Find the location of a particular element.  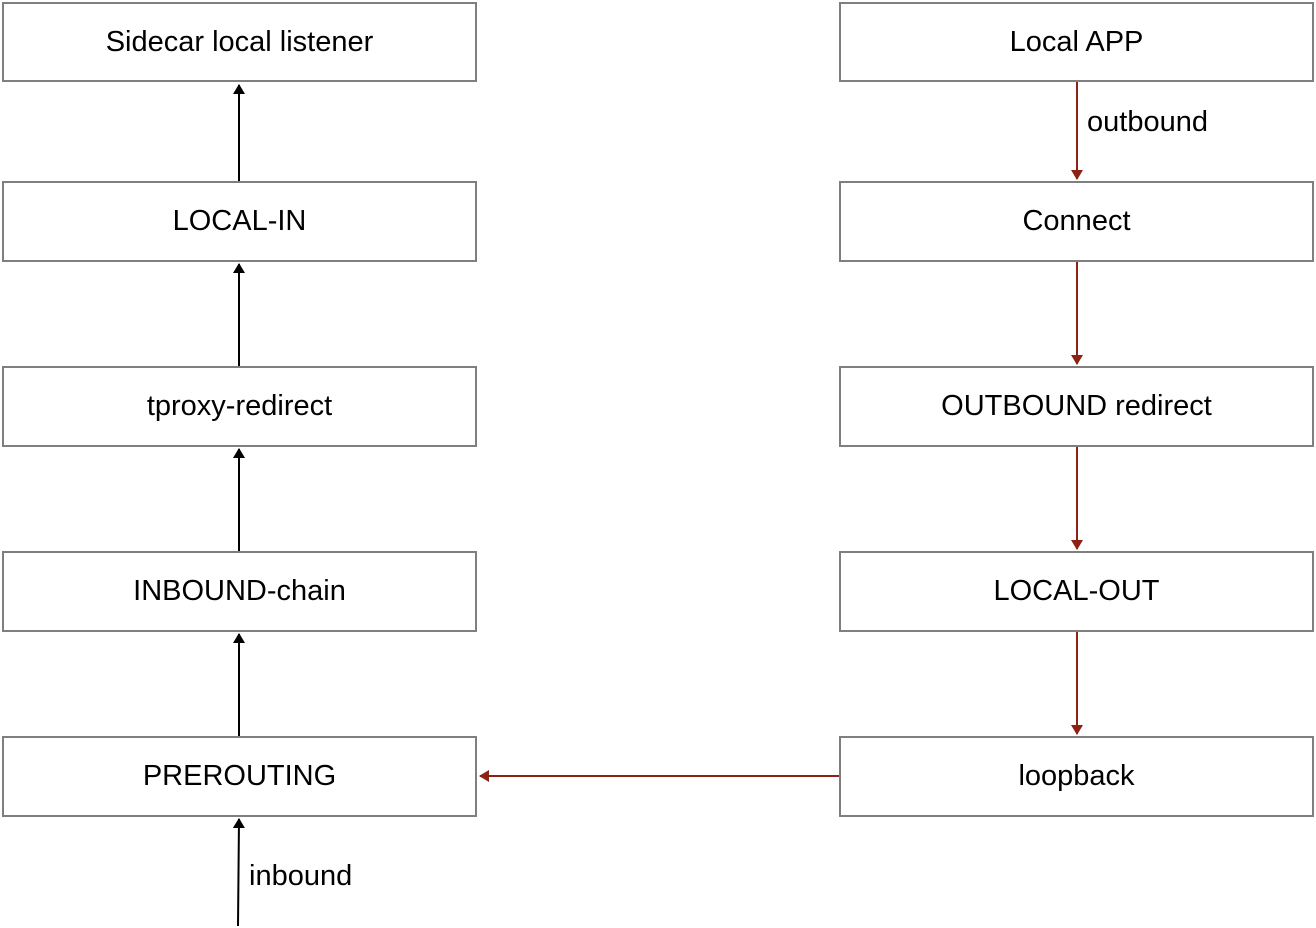

edge-label-inbound: inbound is located at coordinates (301, 876).